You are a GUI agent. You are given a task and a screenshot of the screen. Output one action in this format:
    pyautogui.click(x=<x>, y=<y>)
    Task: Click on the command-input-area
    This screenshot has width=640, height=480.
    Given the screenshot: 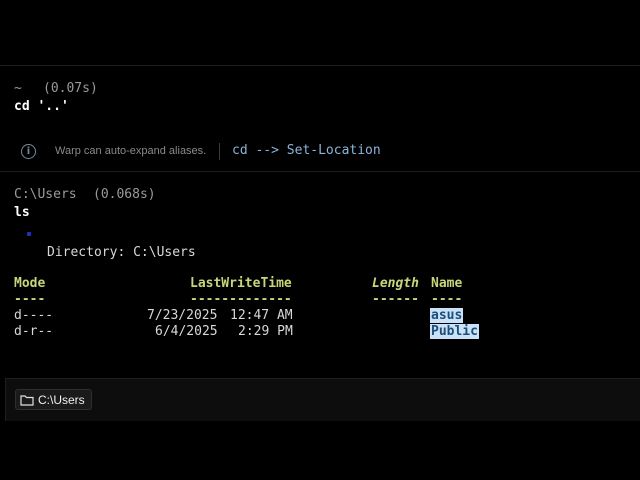 What is the action you would take?
    pyautogui.click(x=322, y=399)
    